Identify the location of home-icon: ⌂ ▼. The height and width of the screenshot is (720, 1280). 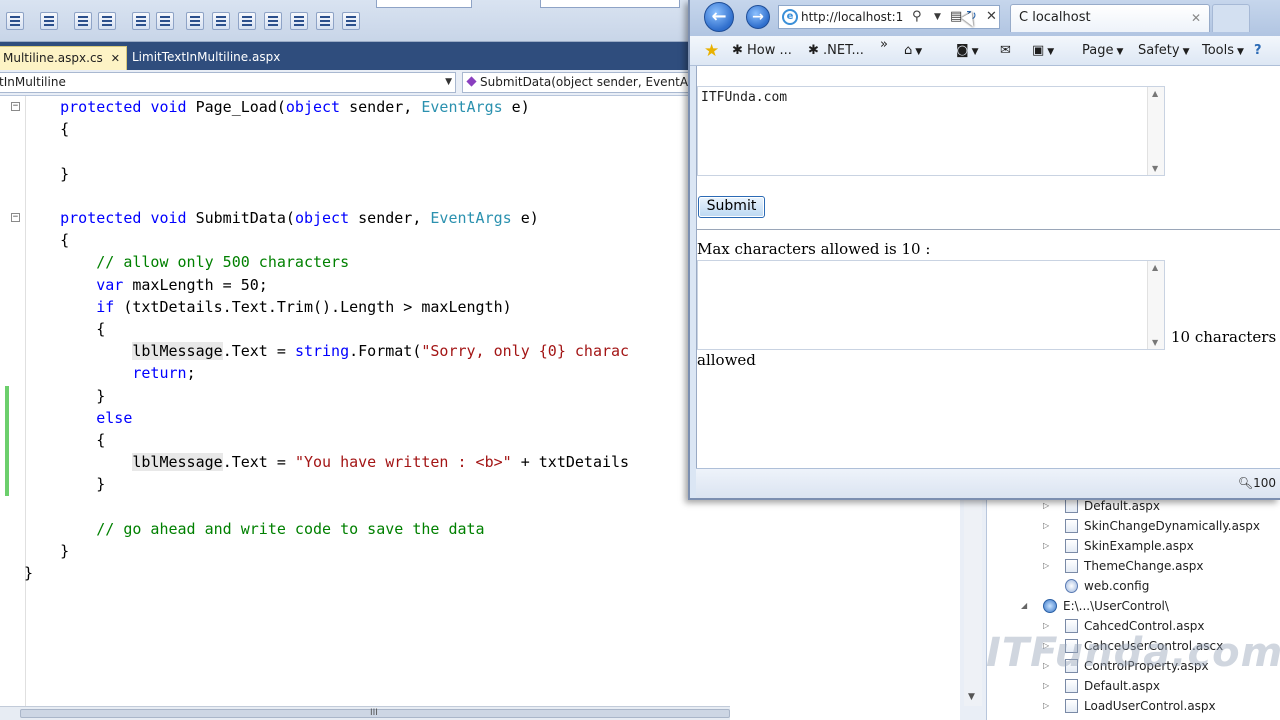
(913, 51).